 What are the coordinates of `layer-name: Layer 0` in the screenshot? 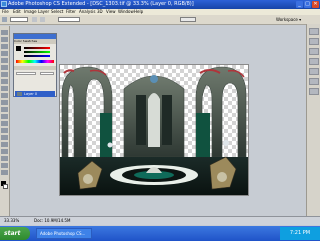 It's located at (31, 94).